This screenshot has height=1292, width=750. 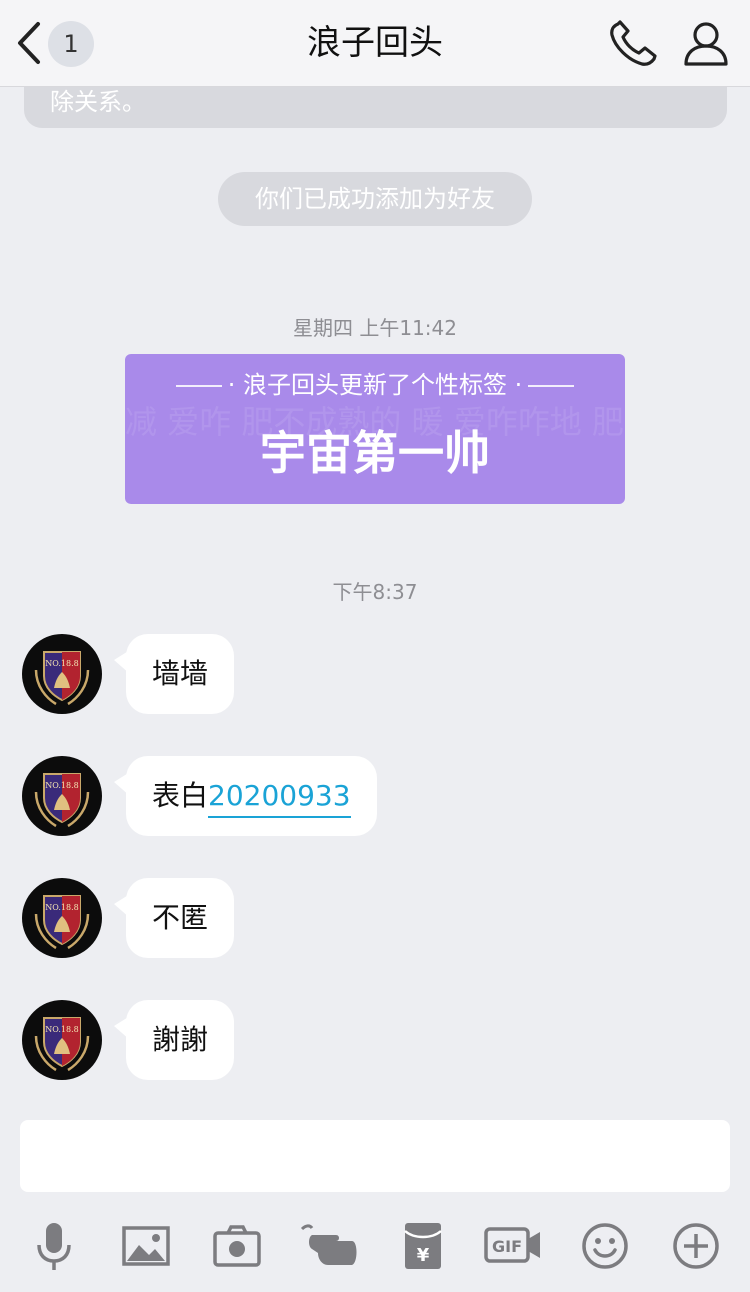 I want to click on friend-added-notice: 你们已成功添加为好友, so click(x=375, y=199).